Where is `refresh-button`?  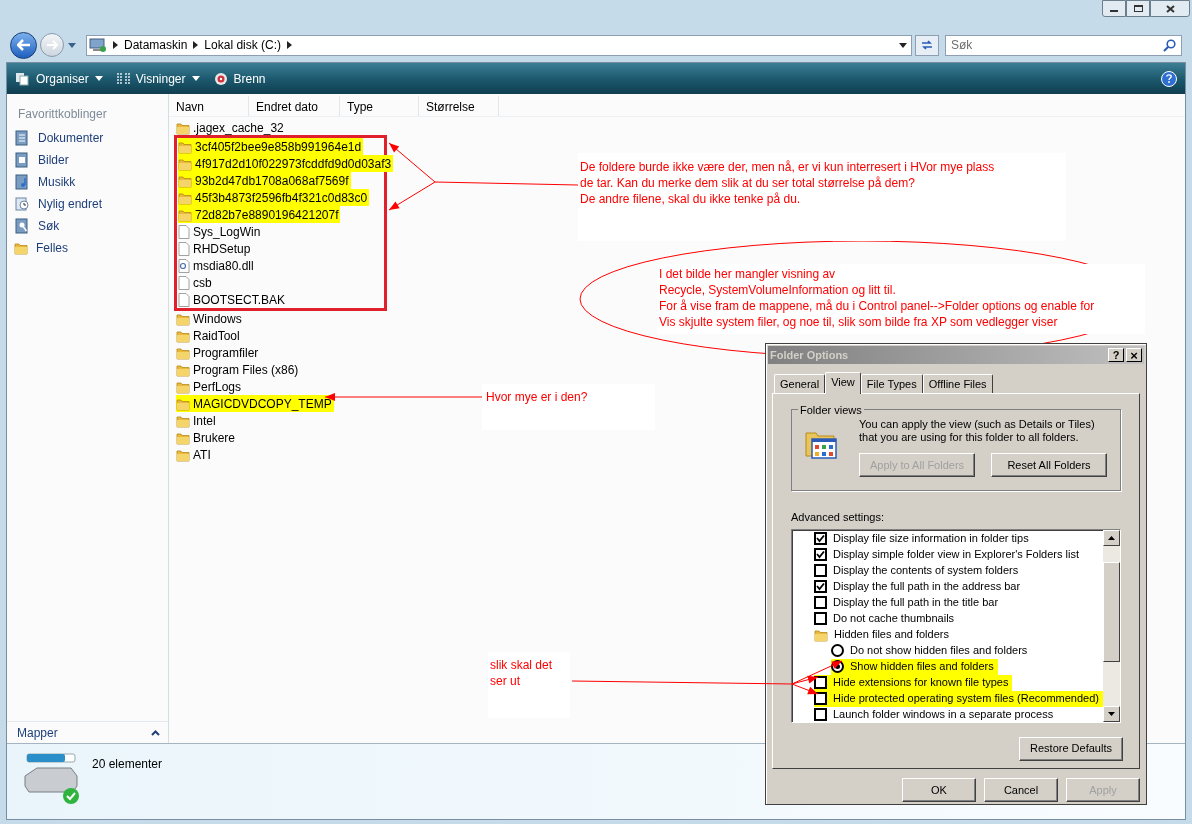
refresh-button is located at coordinates (927, 45).